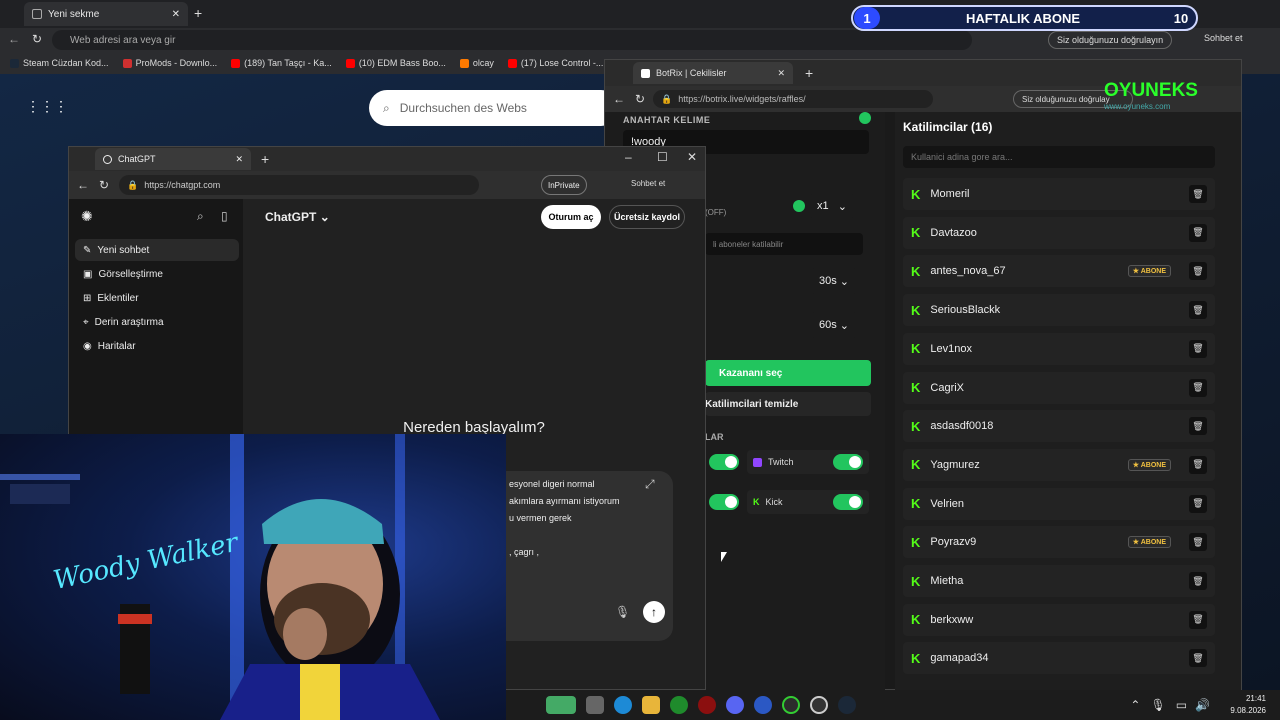 This screenshot has width=1280, height=720. Describe the element at coordinates (788, 373) in the screenshot. I see `pick-winner-button: Kazananı seç` at that location.